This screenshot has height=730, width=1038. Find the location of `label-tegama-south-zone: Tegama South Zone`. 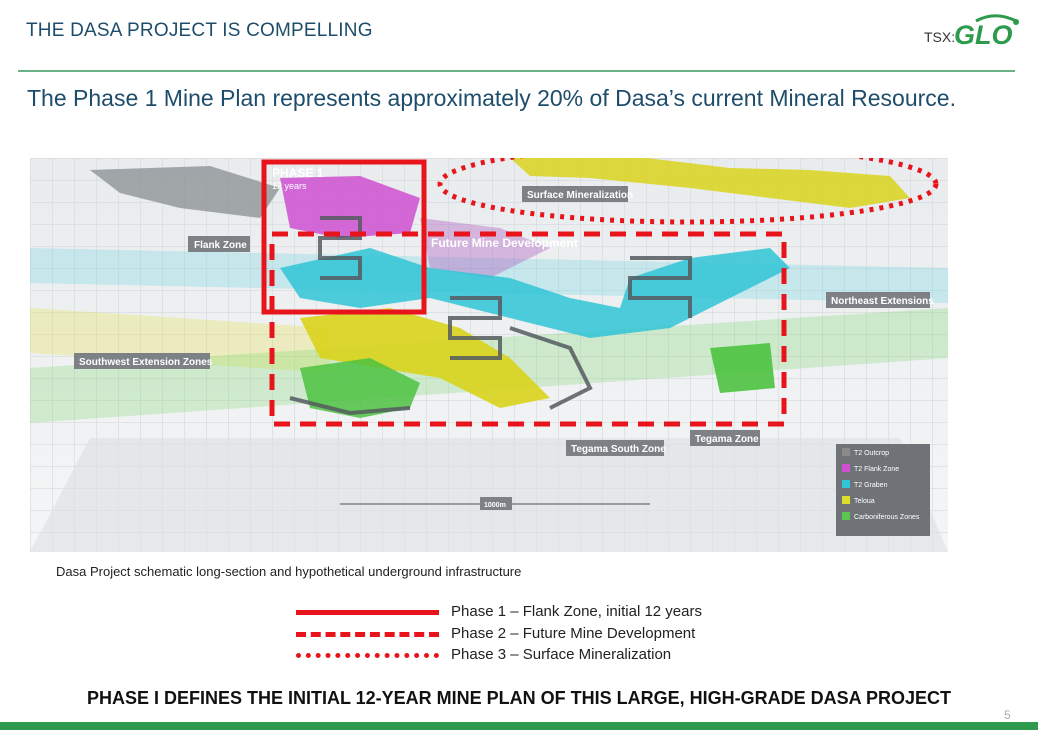

label-tegama-south-zone: Tegama South Zone is located at coordinates (616, 448).